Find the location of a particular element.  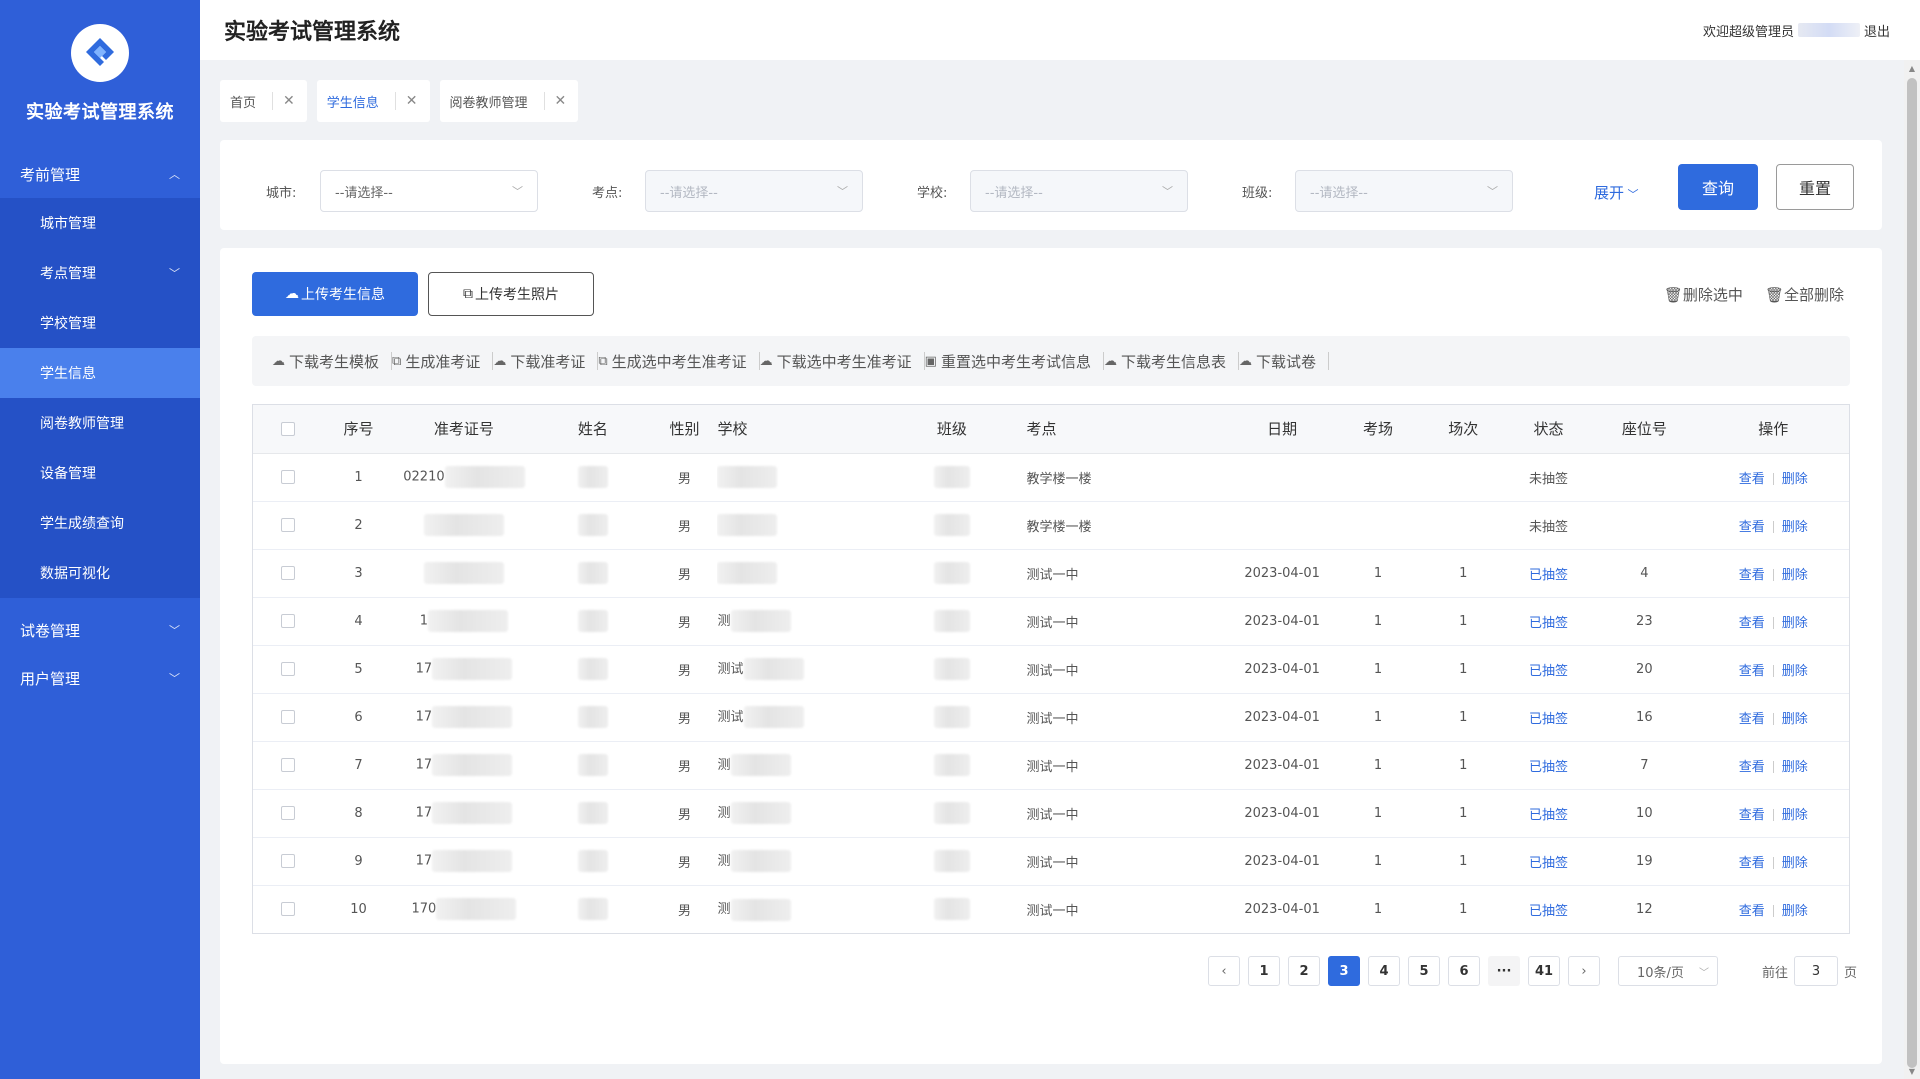

upload-student-photo-button: ⧉ 上传考生照片 is located at coordinates (511, 294).